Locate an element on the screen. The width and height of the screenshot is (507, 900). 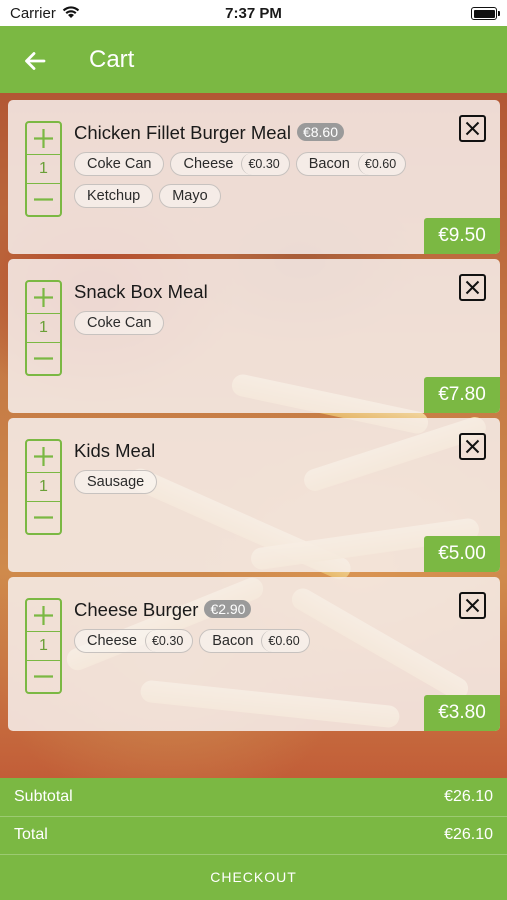
option-chip: Sausage is located at coordinates (116, 482).